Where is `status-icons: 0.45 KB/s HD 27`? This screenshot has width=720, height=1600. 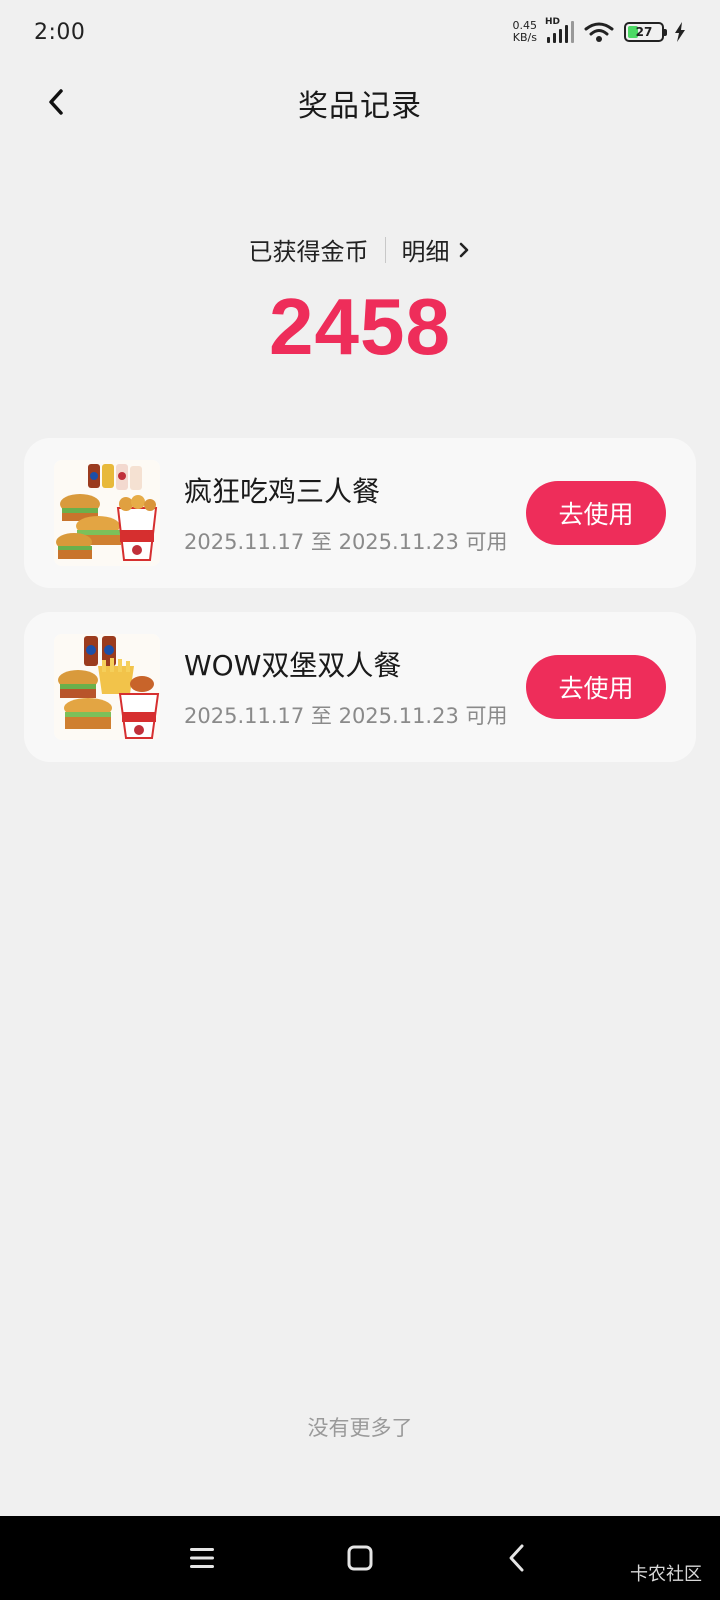 status-icons: 0.45 KB/s HD 27 is located at coordinates (600, 30).